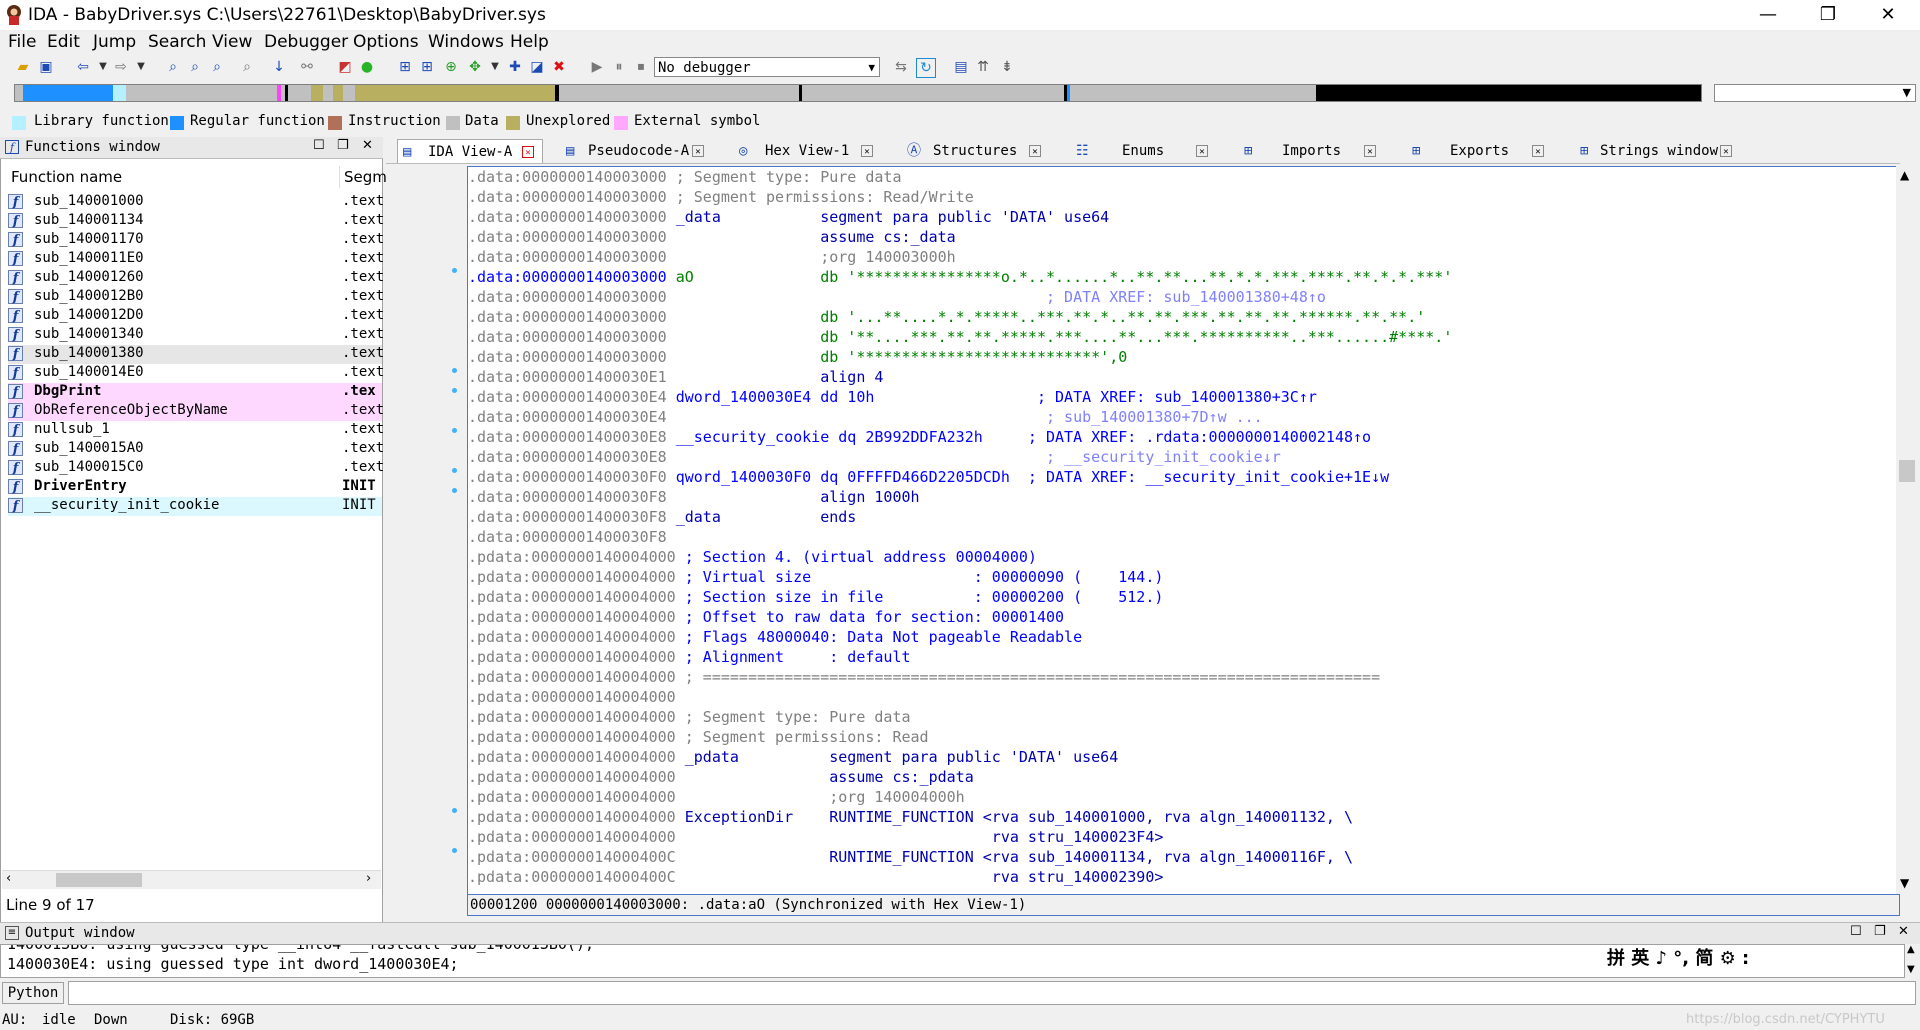  What do you see at coordinates (121, 67) in the screenshot?
I see `forward-icon: ⇨` at bounding box center [121, 67].